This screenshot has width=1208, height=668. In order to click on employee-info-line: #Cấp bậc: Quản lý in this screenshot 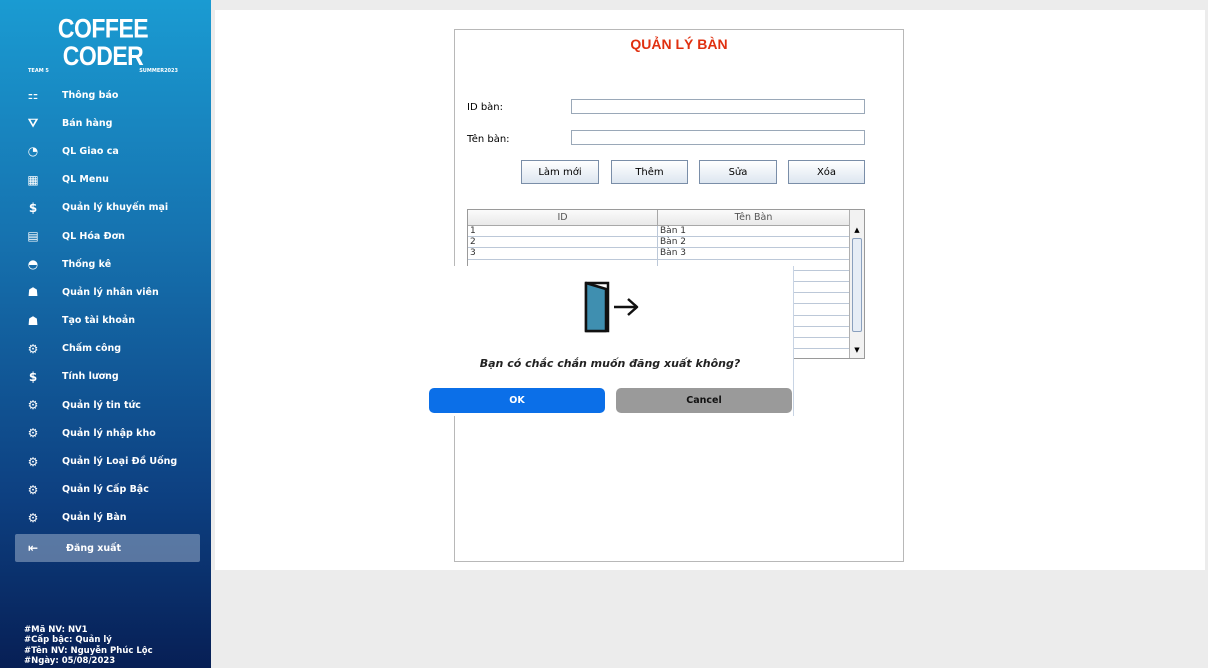, I will do `click(68, 640)`.